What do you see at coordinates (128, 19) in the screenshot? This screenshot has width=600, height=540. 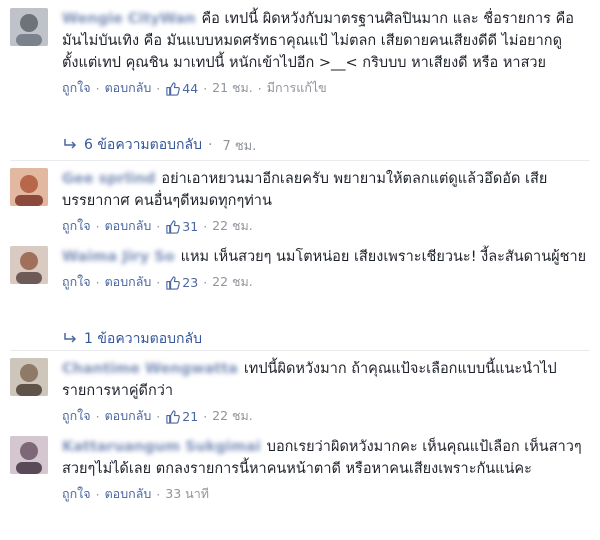 I see `comment-author: Wengie CityWan` at bounding box center [128, 19].